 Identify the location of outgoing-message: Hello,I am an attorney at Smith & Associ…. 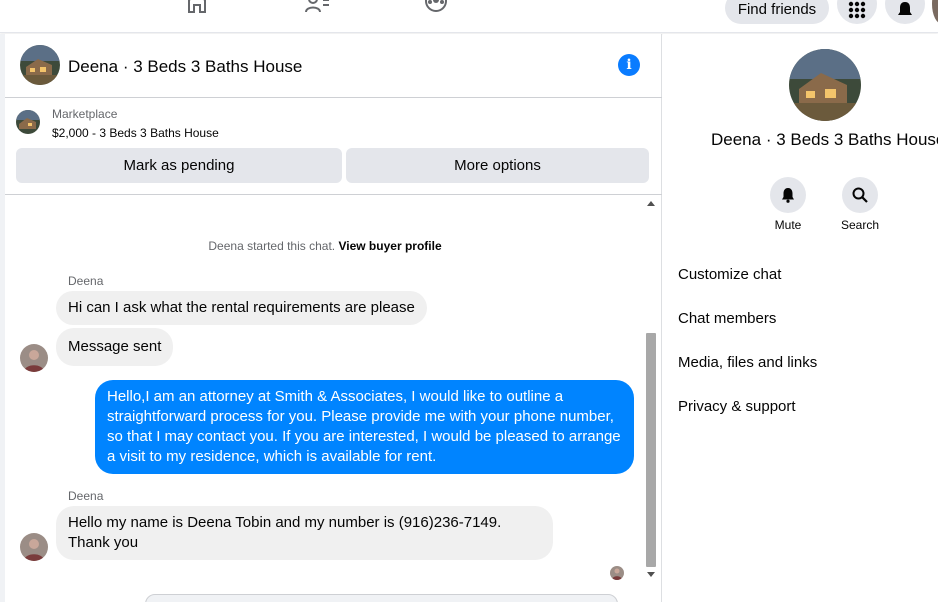
(364, 427).